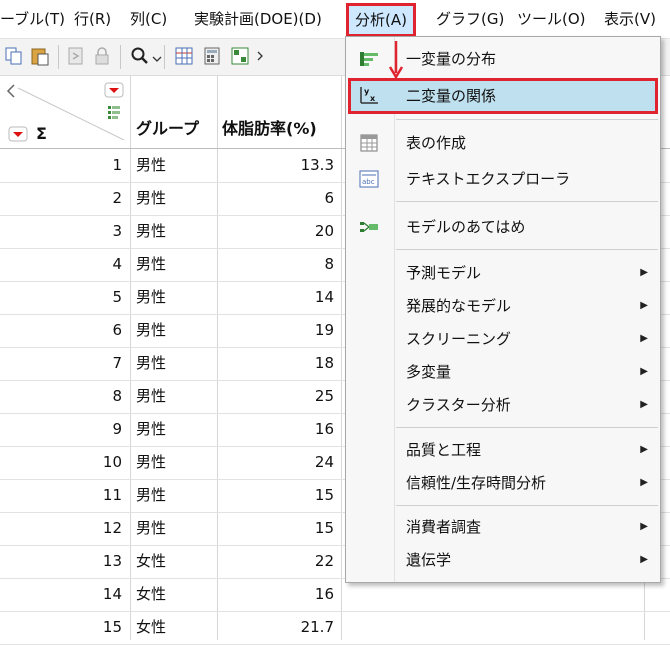 The height and width of the screenshot is (645, 670). What do you see at coordinates (14, 56) in the screenshot?
I see `copy-icon` at bounding box center [14, 56].